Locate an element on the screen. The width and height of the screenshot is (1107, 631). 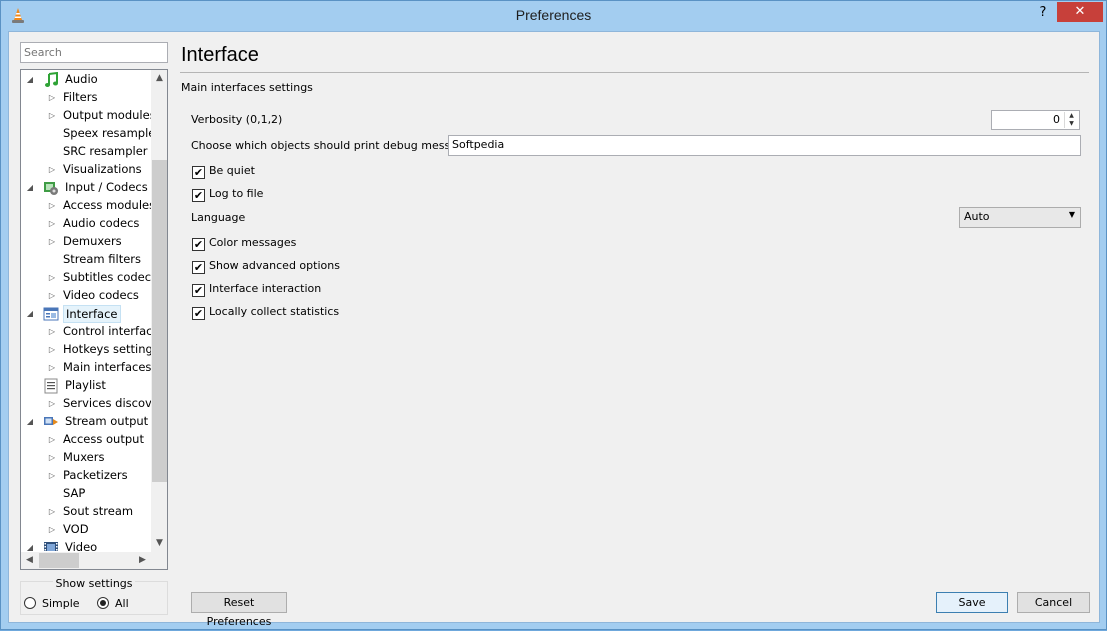
tree-item-playlist: Playlist is located at coordinates (86, 386).